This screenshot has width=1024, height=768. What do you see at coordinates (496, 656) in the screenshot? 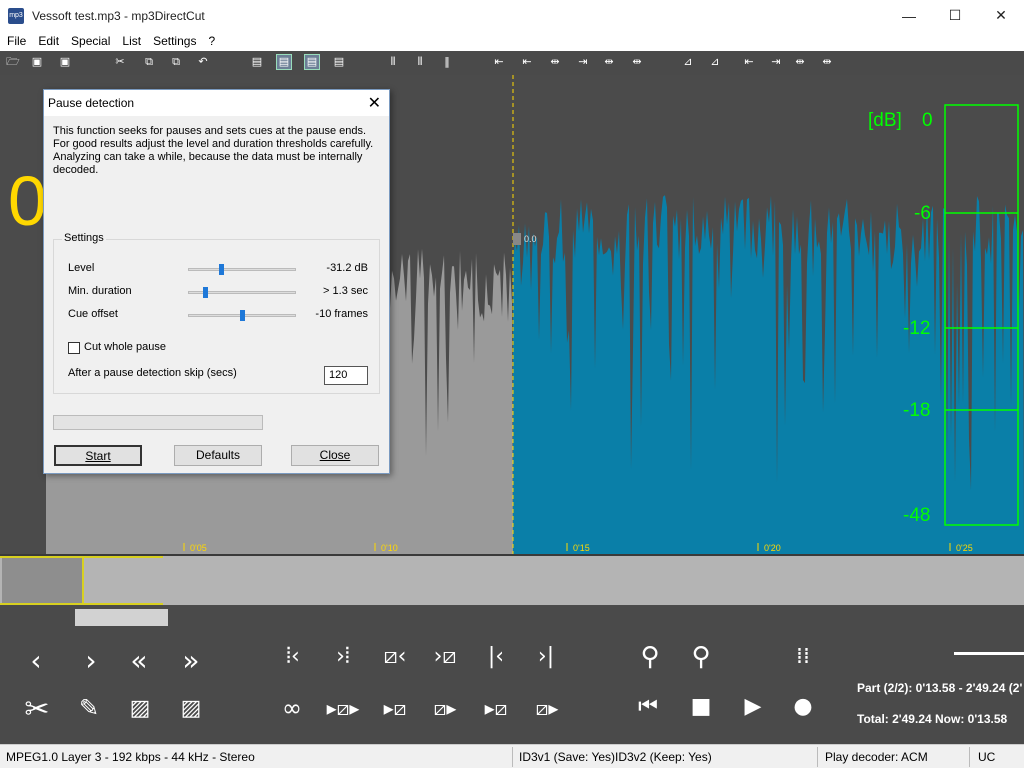
I see `goto-sel-start-icon: |‹` at bounding box center [496, 656].